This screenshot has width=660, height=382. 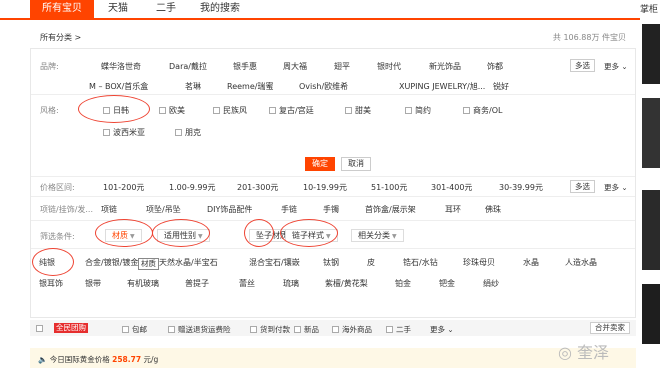 What do you see at coordinates (193, 86) in the screenshot?
I see `brand-item: 茗琳` at bounding box center [193, 86].